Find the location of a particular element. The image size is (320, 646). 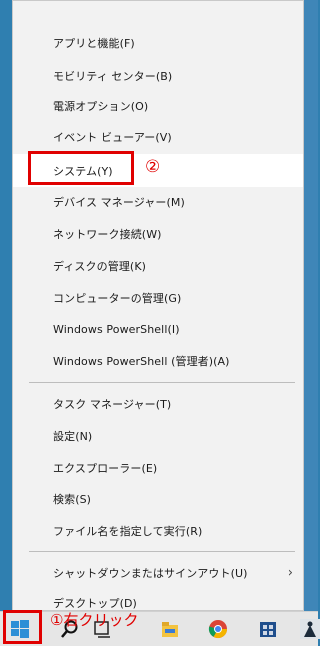

menu-item-disk-management: ディスクの管理(K) is located at coordinates (158, 265).